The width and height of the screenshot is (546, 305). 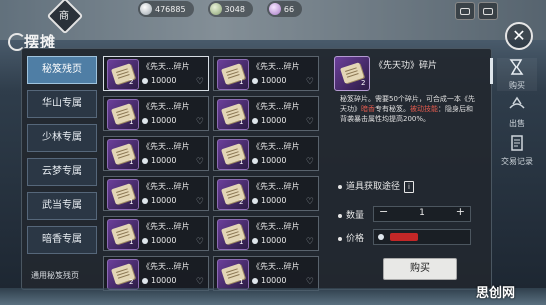 I want to click on leaf-coin-icon, so click(x=215, y=9).